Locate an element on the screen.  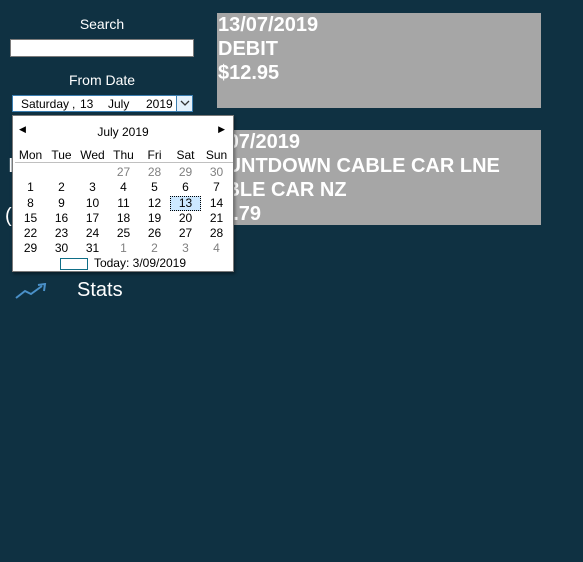
calendar-day: 11 is located at coordinates (123, 203).